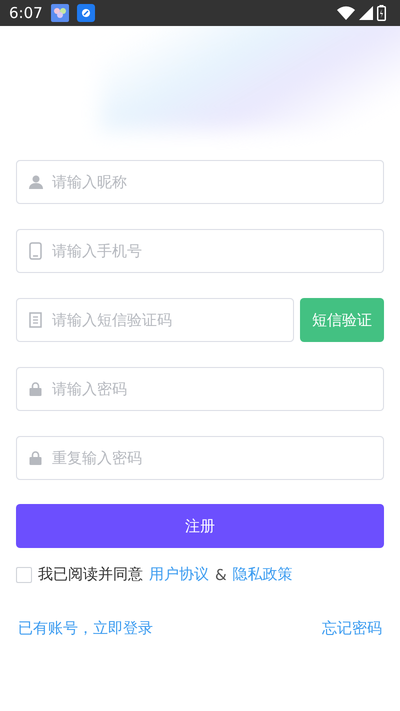 The height and width of the screenshot is (711, 400). Describe the element at coordinates (346, 13) in the screenshot. I see `wifi-icon` at that location.